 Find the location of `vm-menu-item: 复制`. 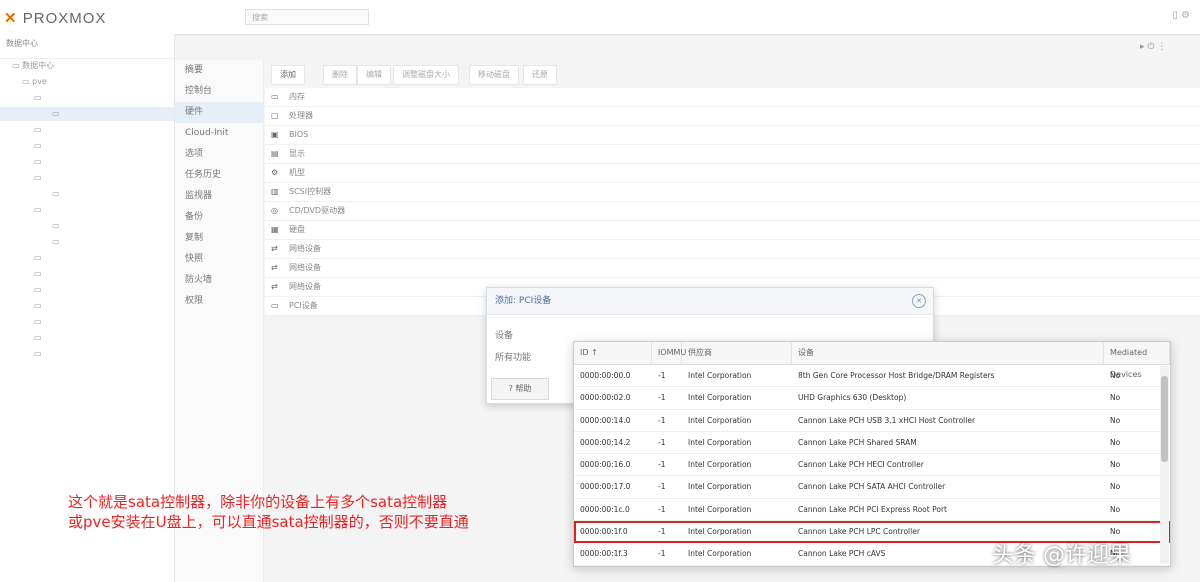

vm-menu-item: 复制 is located at coordinates (219, 238).